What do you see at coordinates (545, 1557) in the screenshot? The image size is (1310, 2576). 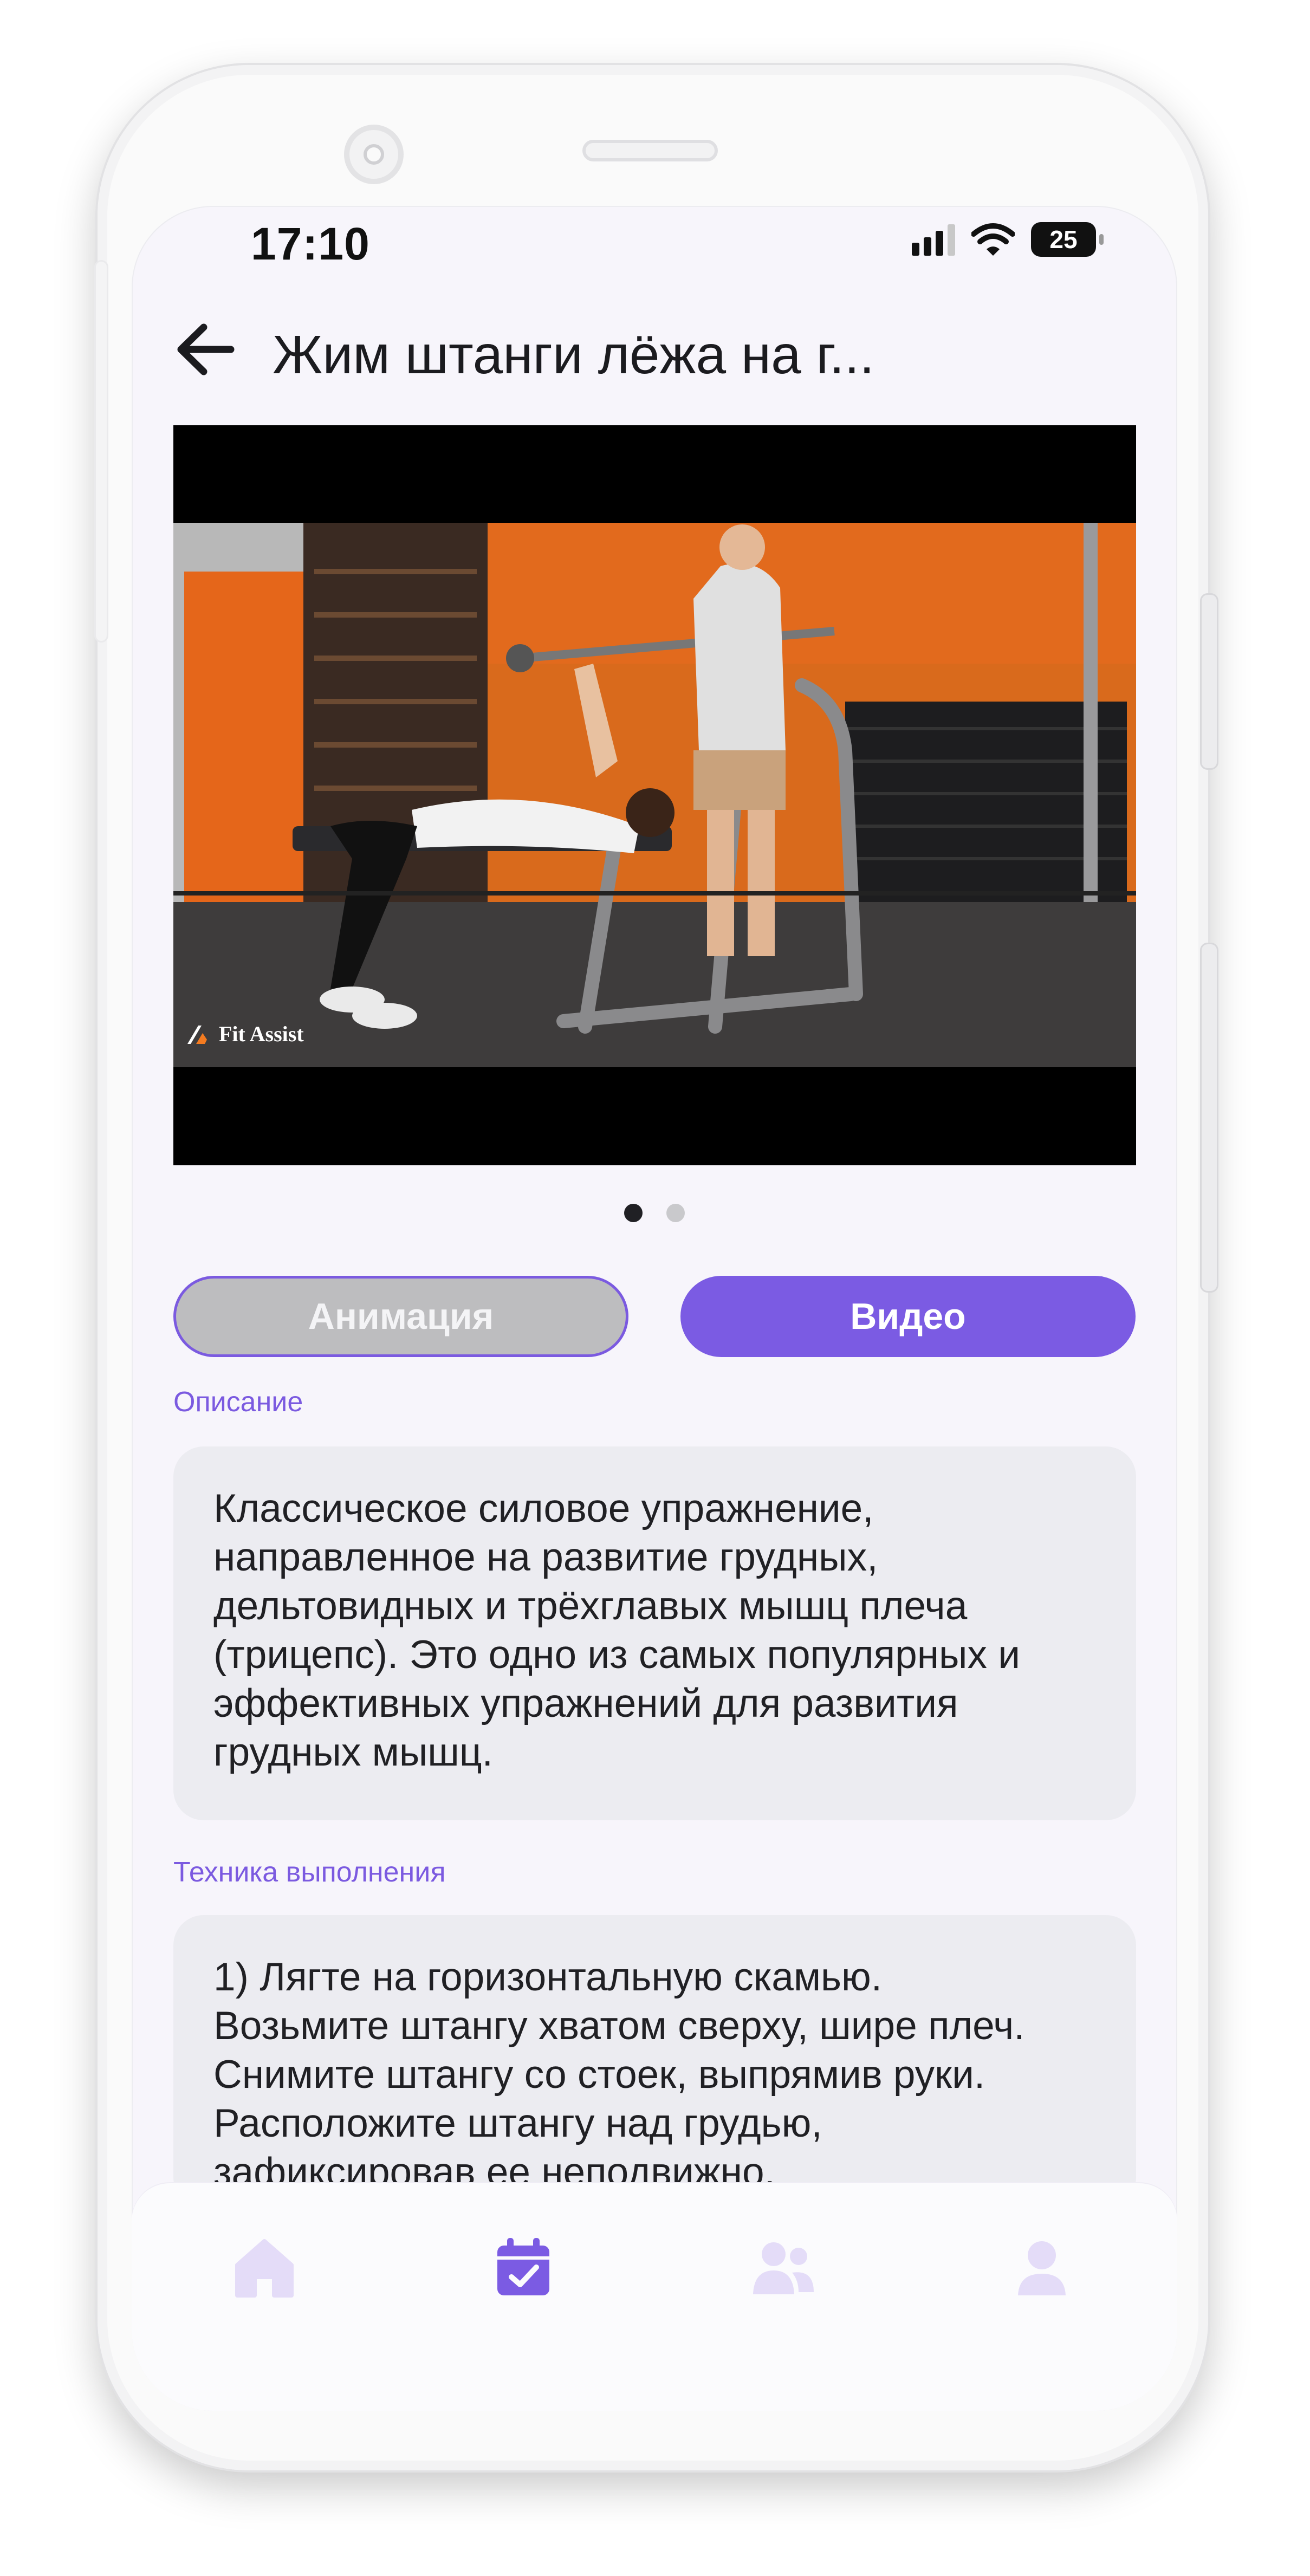 I see `description-line: направленное на развитие грудных,` at bounding box center [545, 1557].